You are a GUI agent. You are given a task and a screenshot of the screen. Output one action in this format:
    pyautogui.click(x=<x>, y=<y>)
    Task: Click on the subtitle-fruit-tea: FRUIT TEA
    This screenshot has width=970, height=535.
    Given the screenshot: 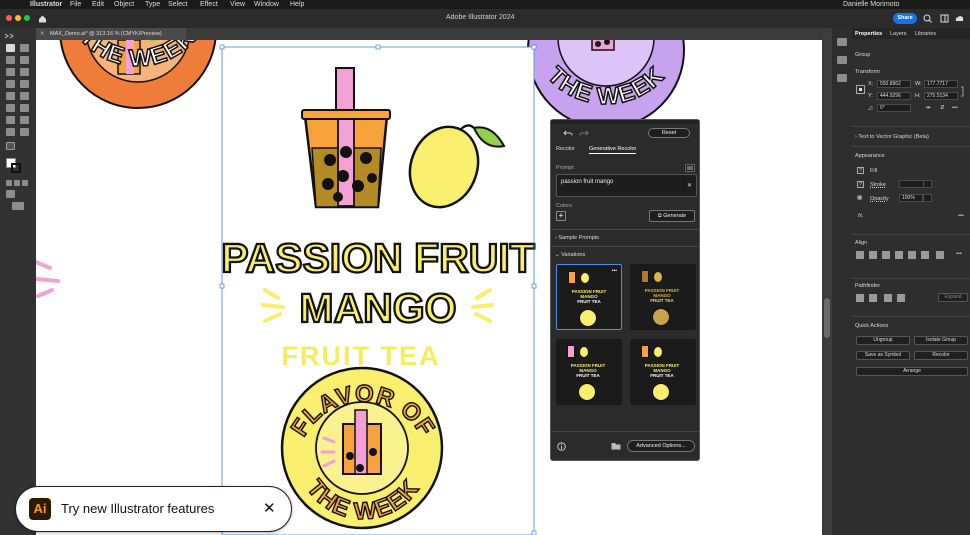 What is the action you would take?
    pyautogui.click(x=361, y=356)
    